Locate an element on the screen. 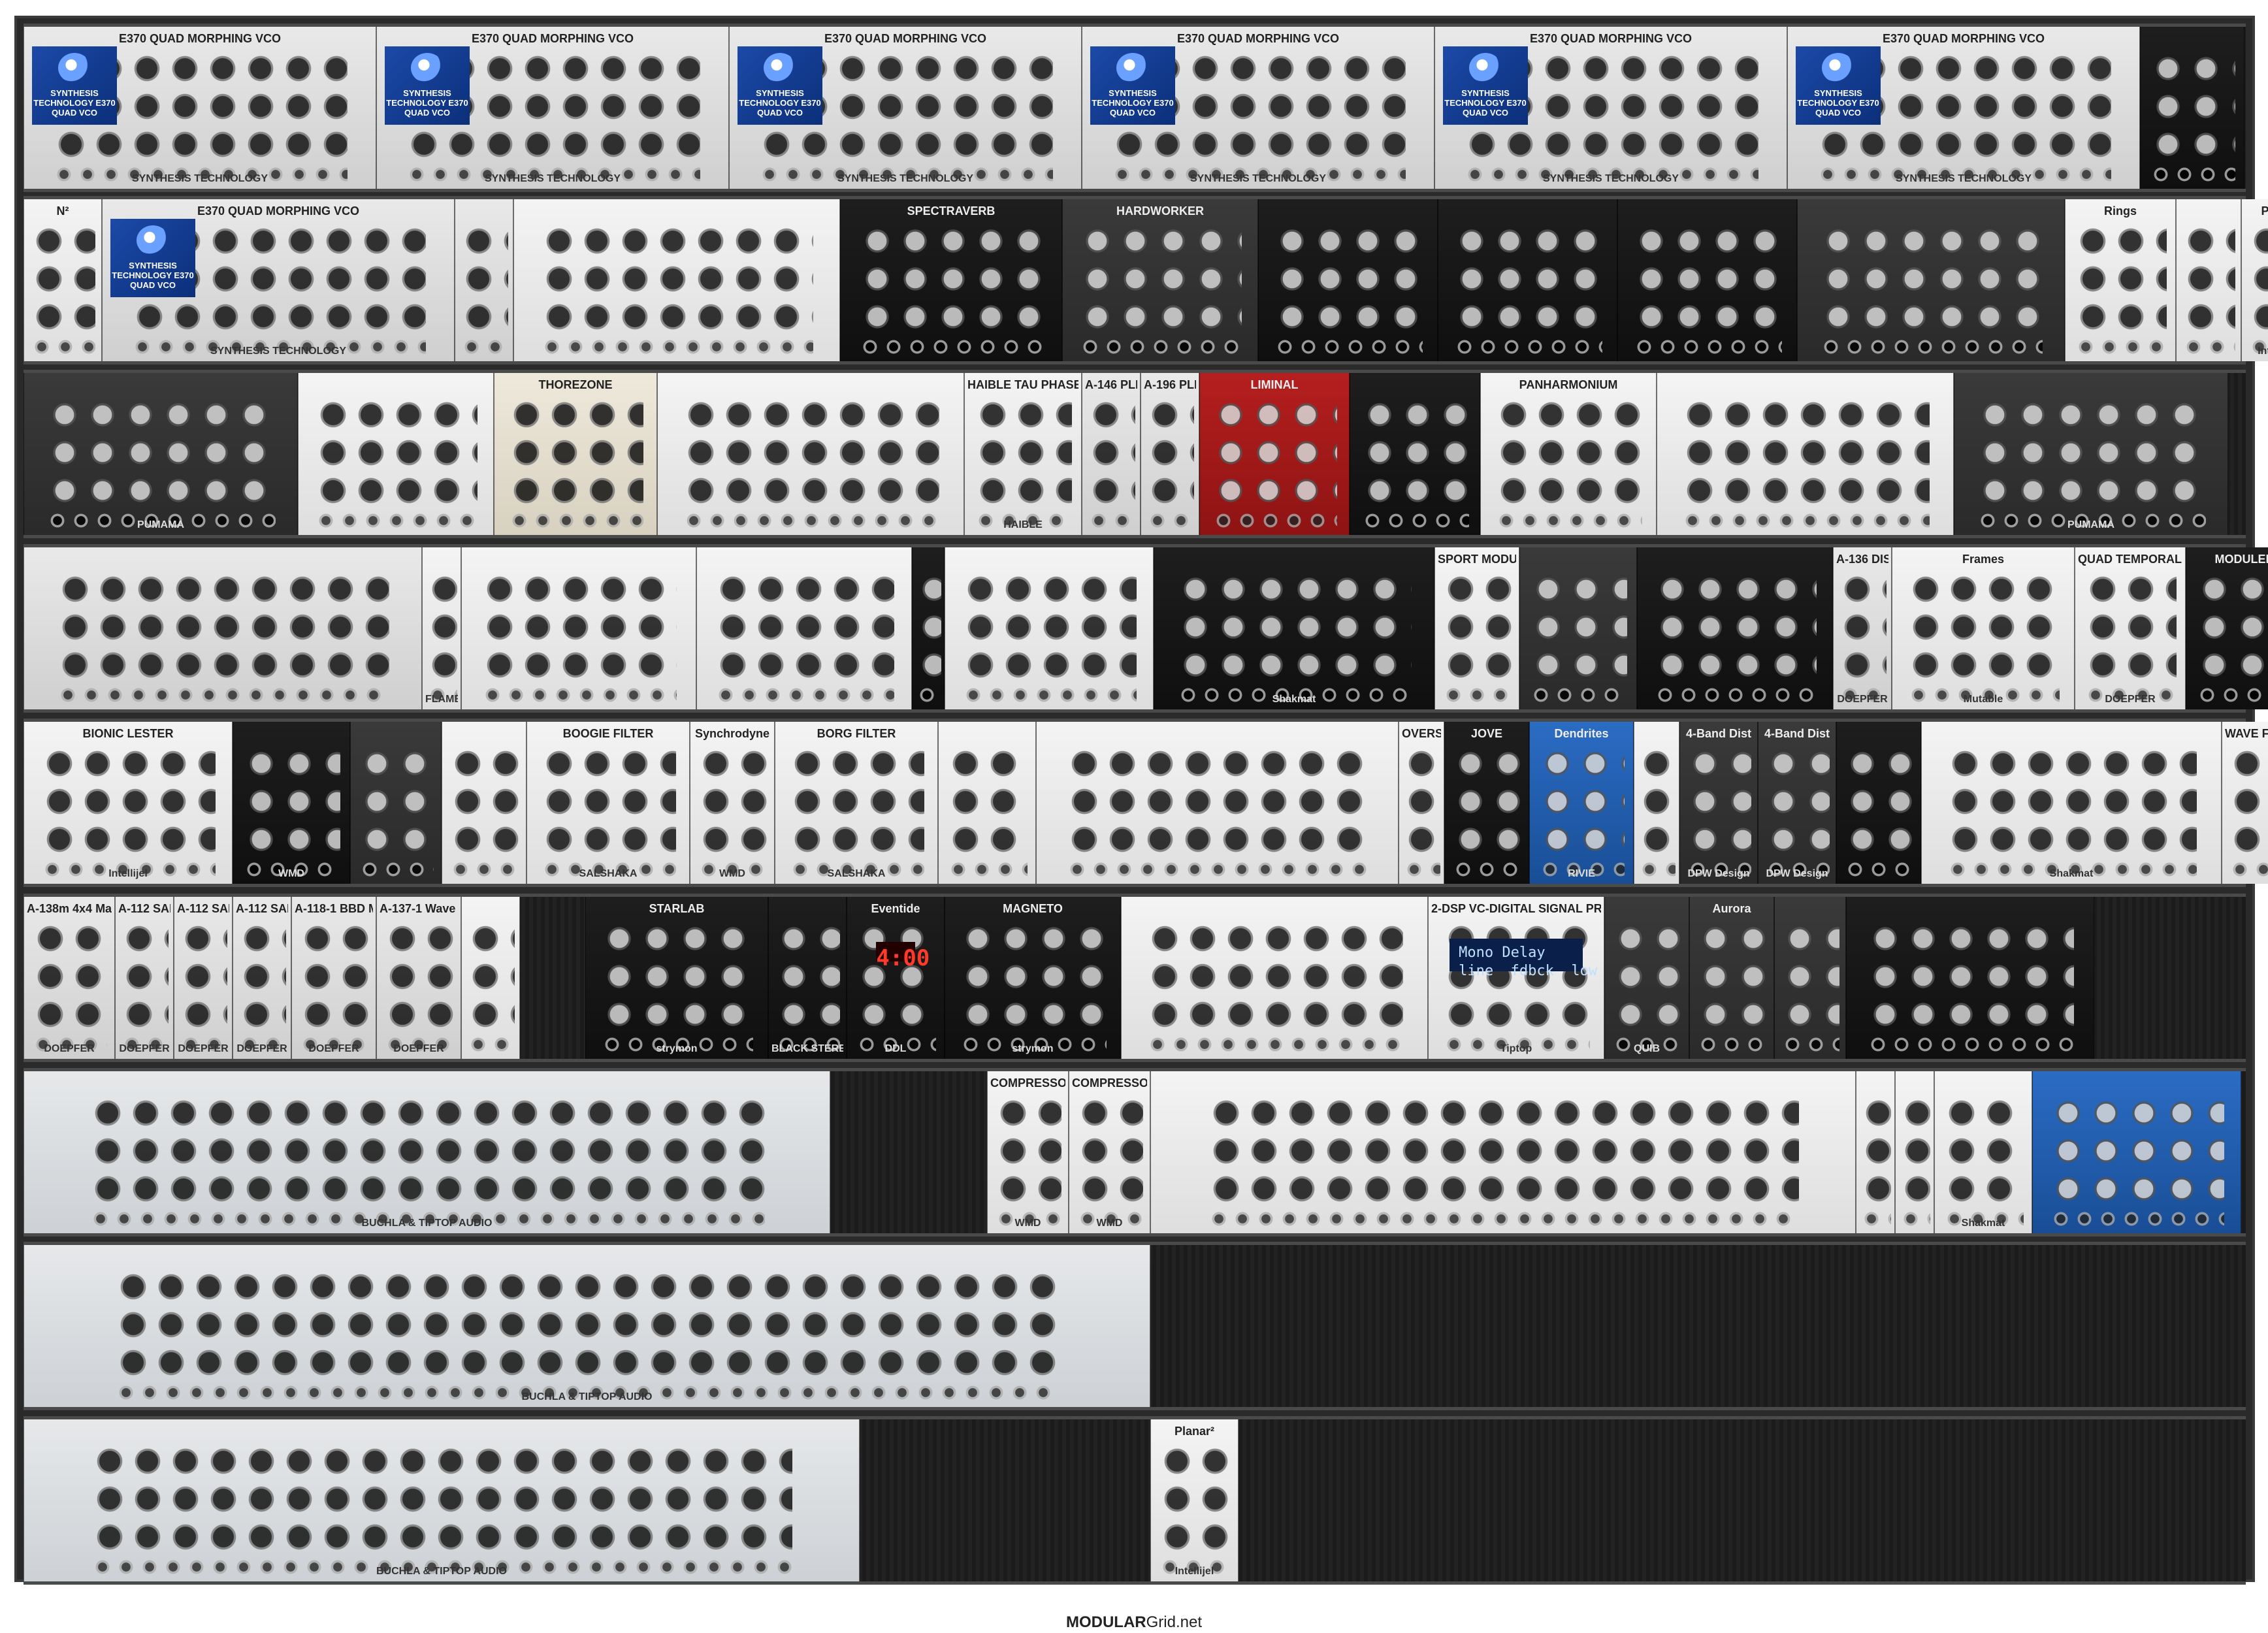 The image size is (2268, 1633). module: STARLAB strymon is located at coordinates (676, 978).